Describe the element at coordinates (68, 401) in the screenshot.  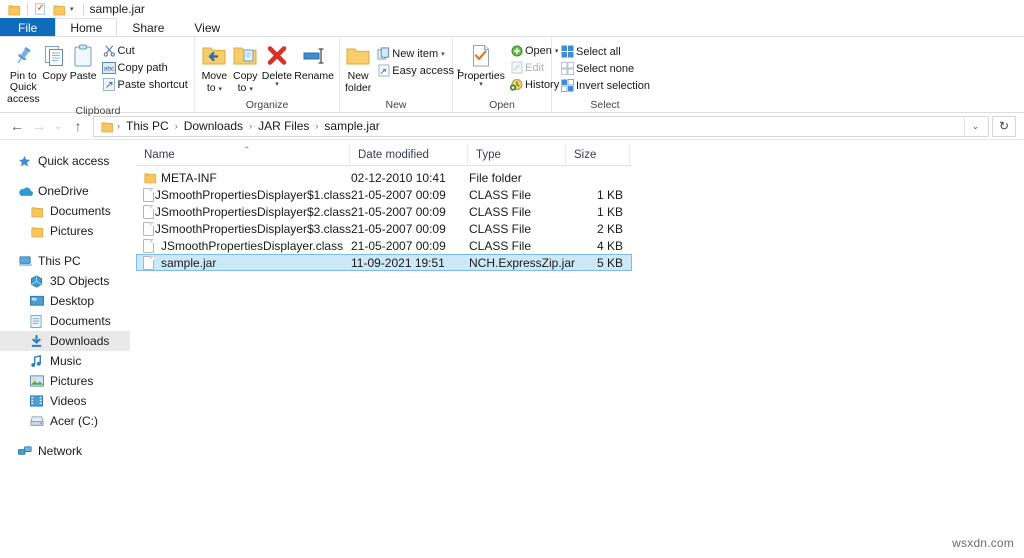
I see `sidebar-label: Videos` at that location.